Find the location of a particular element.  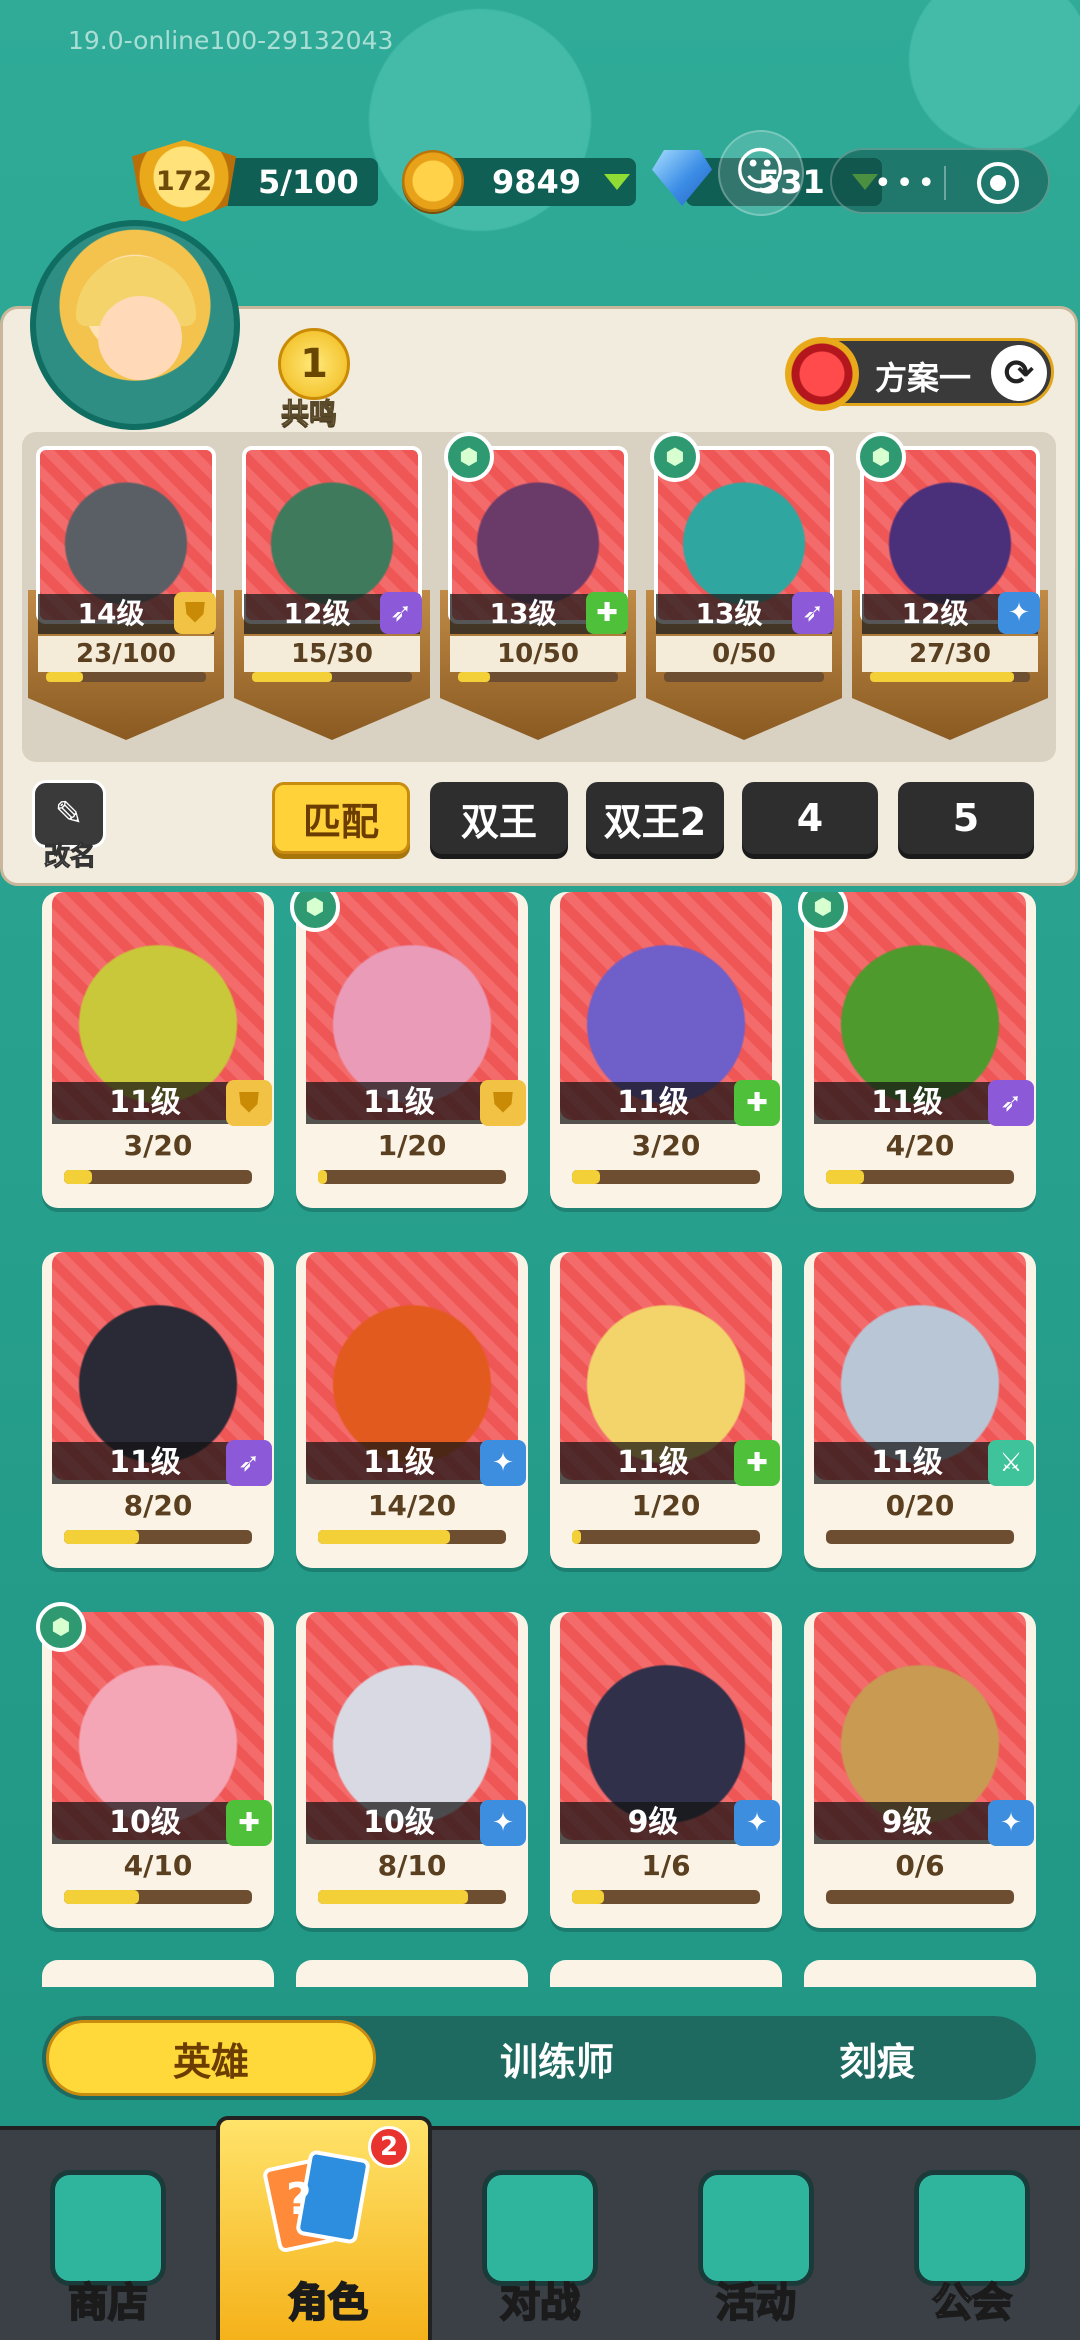

hero-progress: 1/6 is located at coordinates (666, 1865).